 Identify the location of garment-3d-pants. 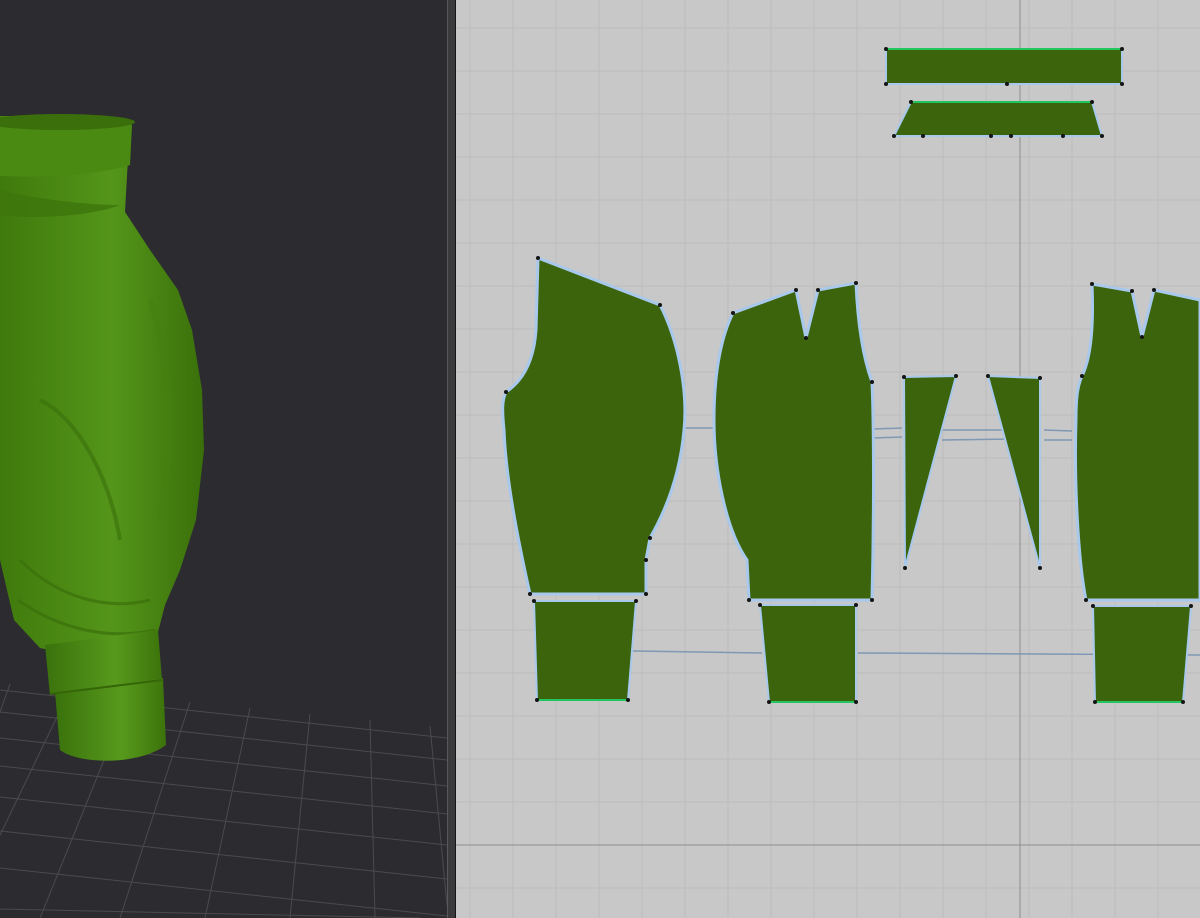
(102, 437).